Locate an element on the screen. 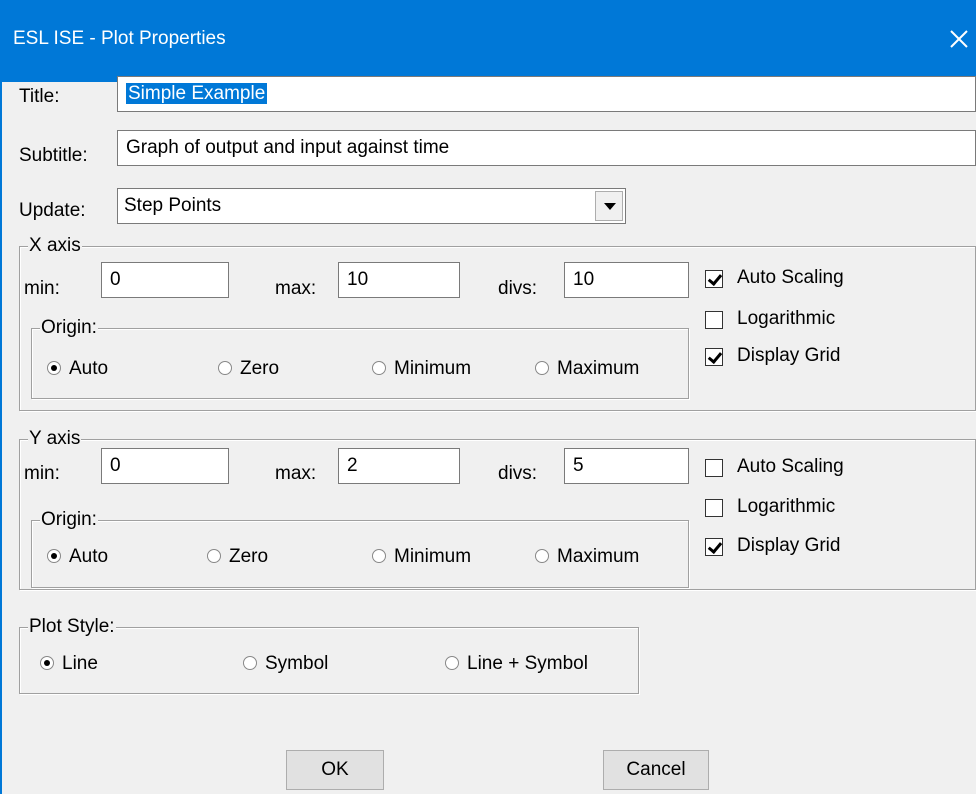  x-auto-scaling-label: Auto Scaling is located at coordinates (790, 277).